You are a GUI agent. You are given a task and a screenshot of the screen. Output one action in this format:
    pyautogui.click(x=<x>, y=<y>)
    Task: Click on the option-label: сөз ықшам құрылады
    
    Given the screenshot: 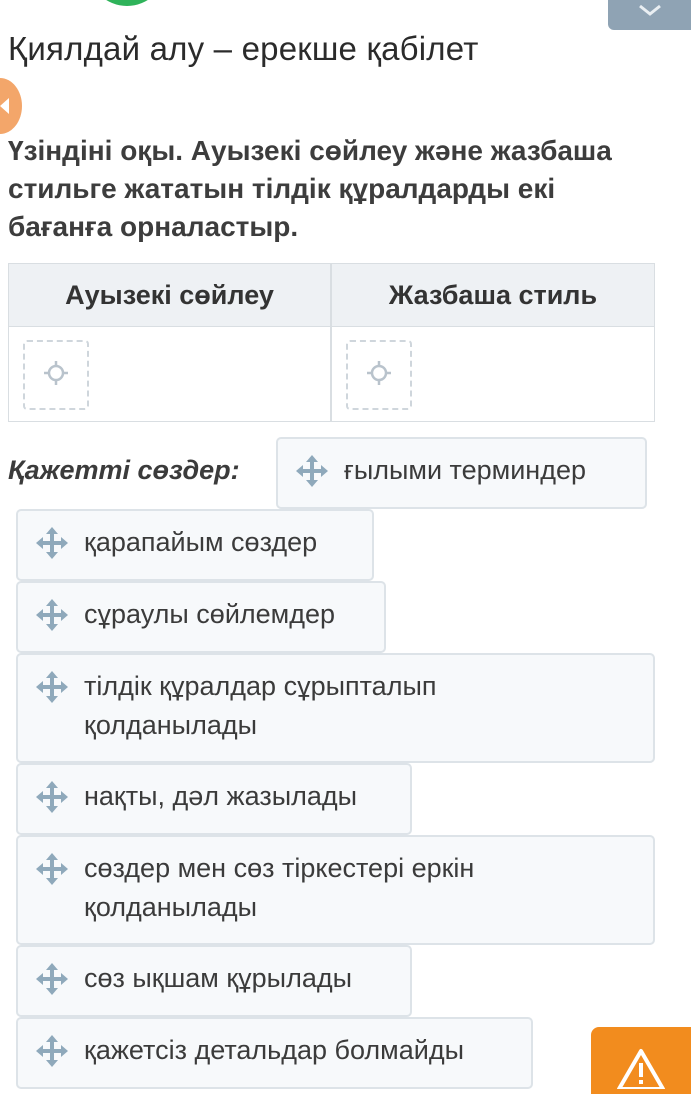 What is the action you would take?
    pyautogui.click(x=218, y=978)
    